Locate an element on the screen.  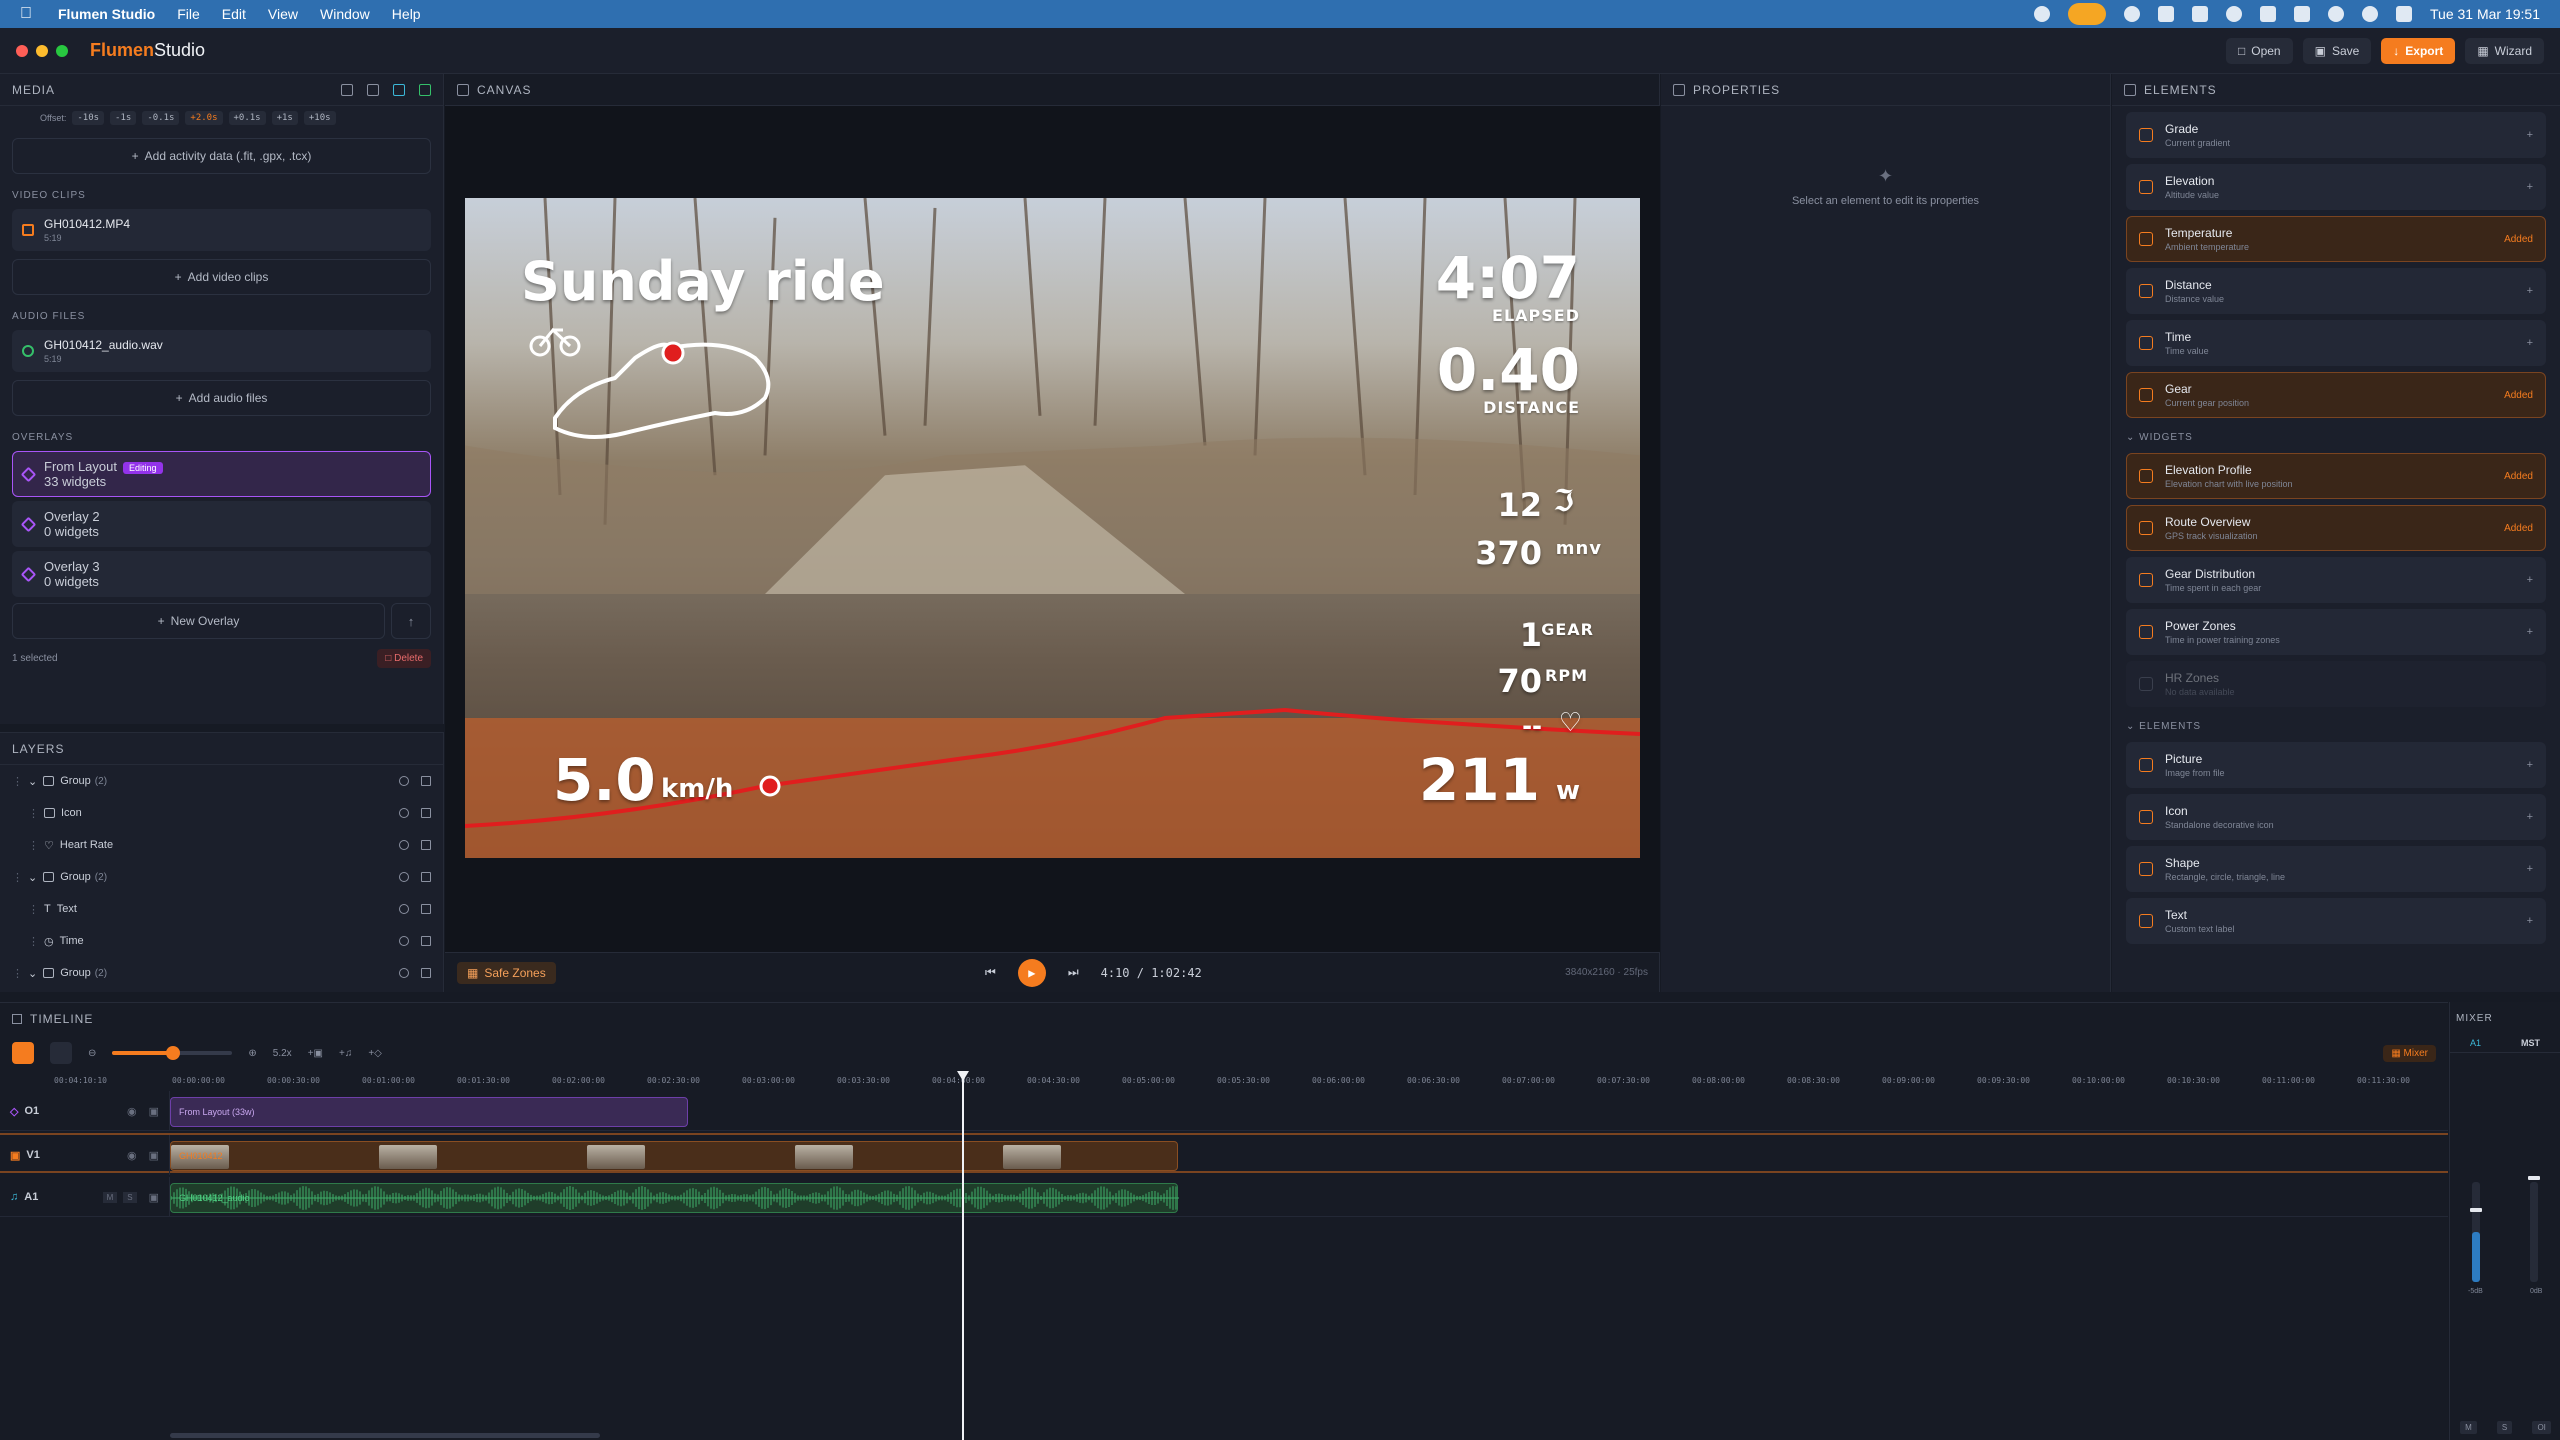
master-fader is located at coordinates (2534, 1232).